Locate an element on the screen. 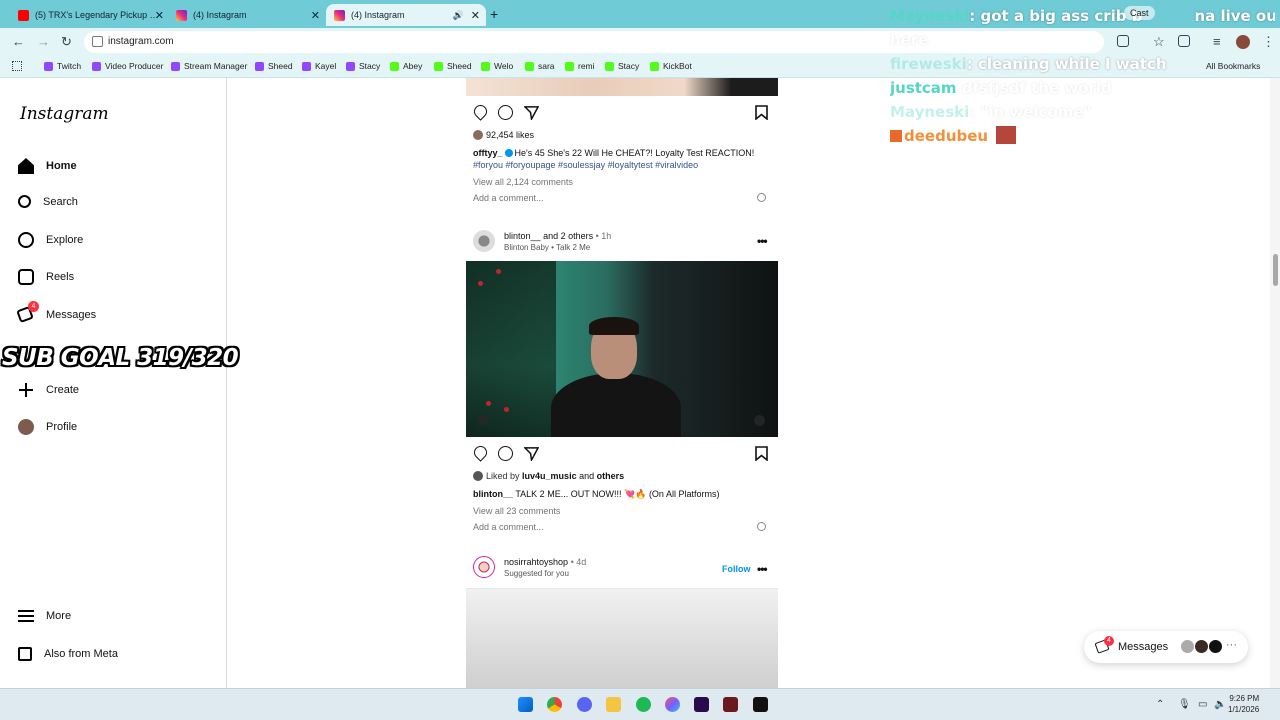  capture-app-icon is located at coordinates (730, 704).